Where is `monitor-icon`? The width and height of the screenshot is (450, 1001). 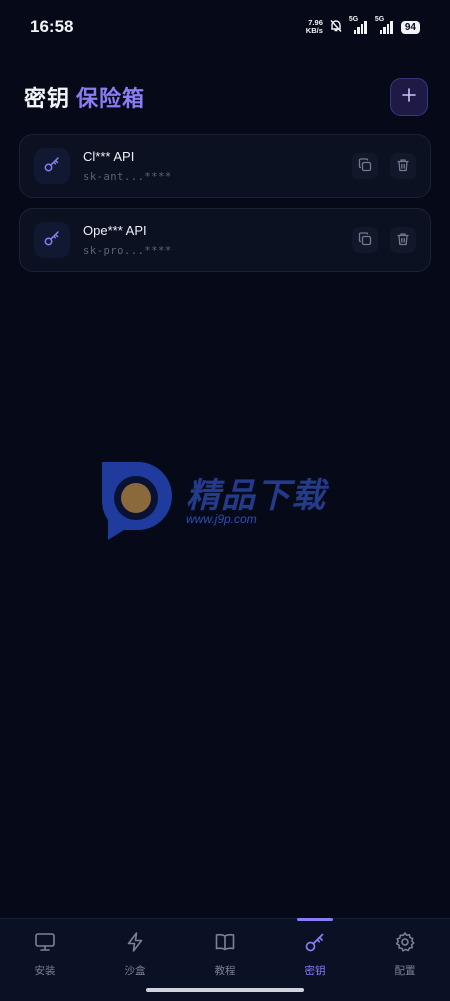 monitor-icon is located at coordinates (45, 944).